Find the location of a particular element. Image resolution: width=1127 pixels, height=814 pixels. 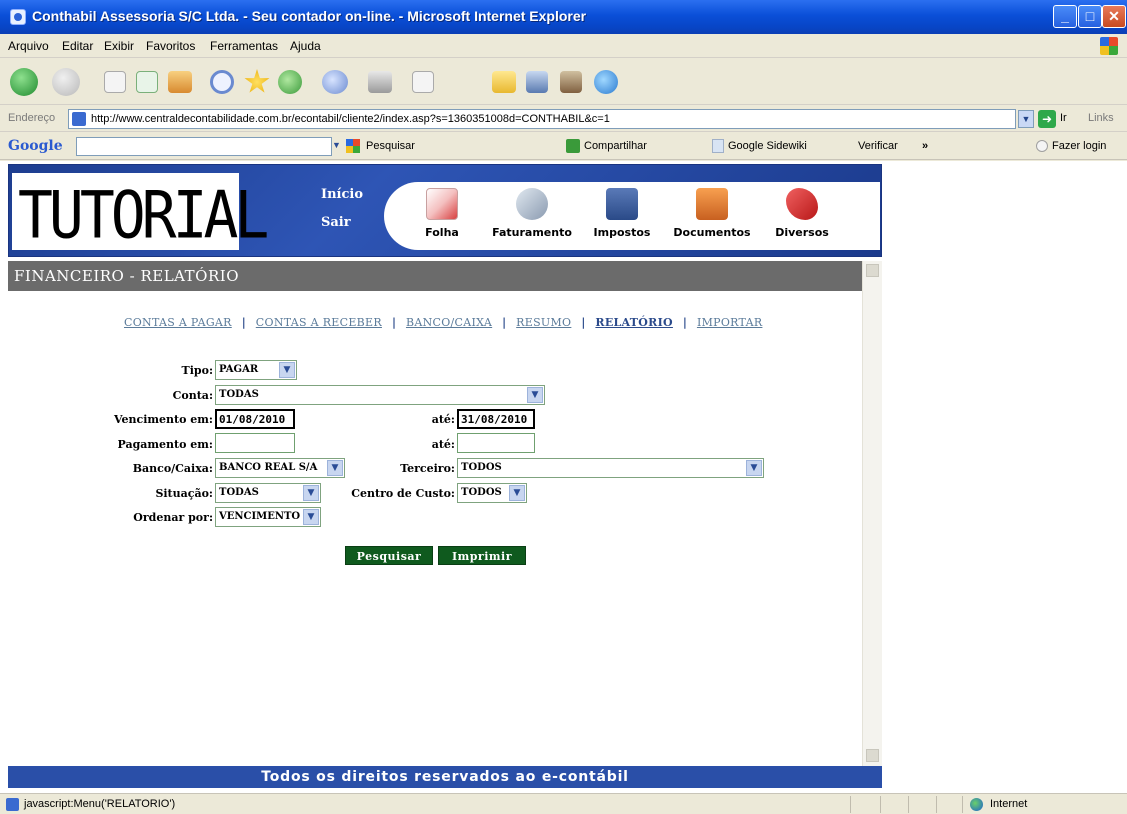

tab-resumo: RESUMO is located at coordinates (543, 322).